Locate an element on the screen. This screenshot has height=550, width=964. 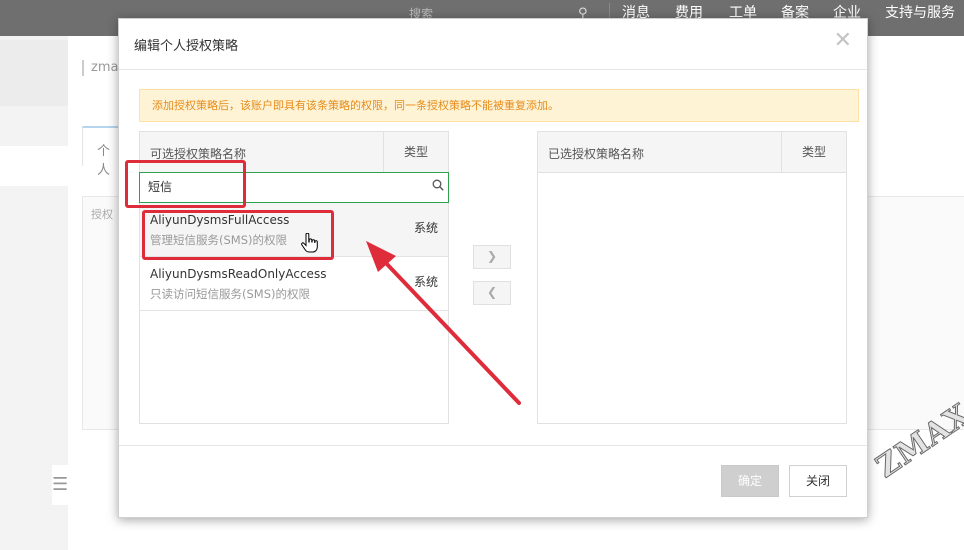
policy-name: AliyunDysmsFullAccess is located at coordinates (220, 220).